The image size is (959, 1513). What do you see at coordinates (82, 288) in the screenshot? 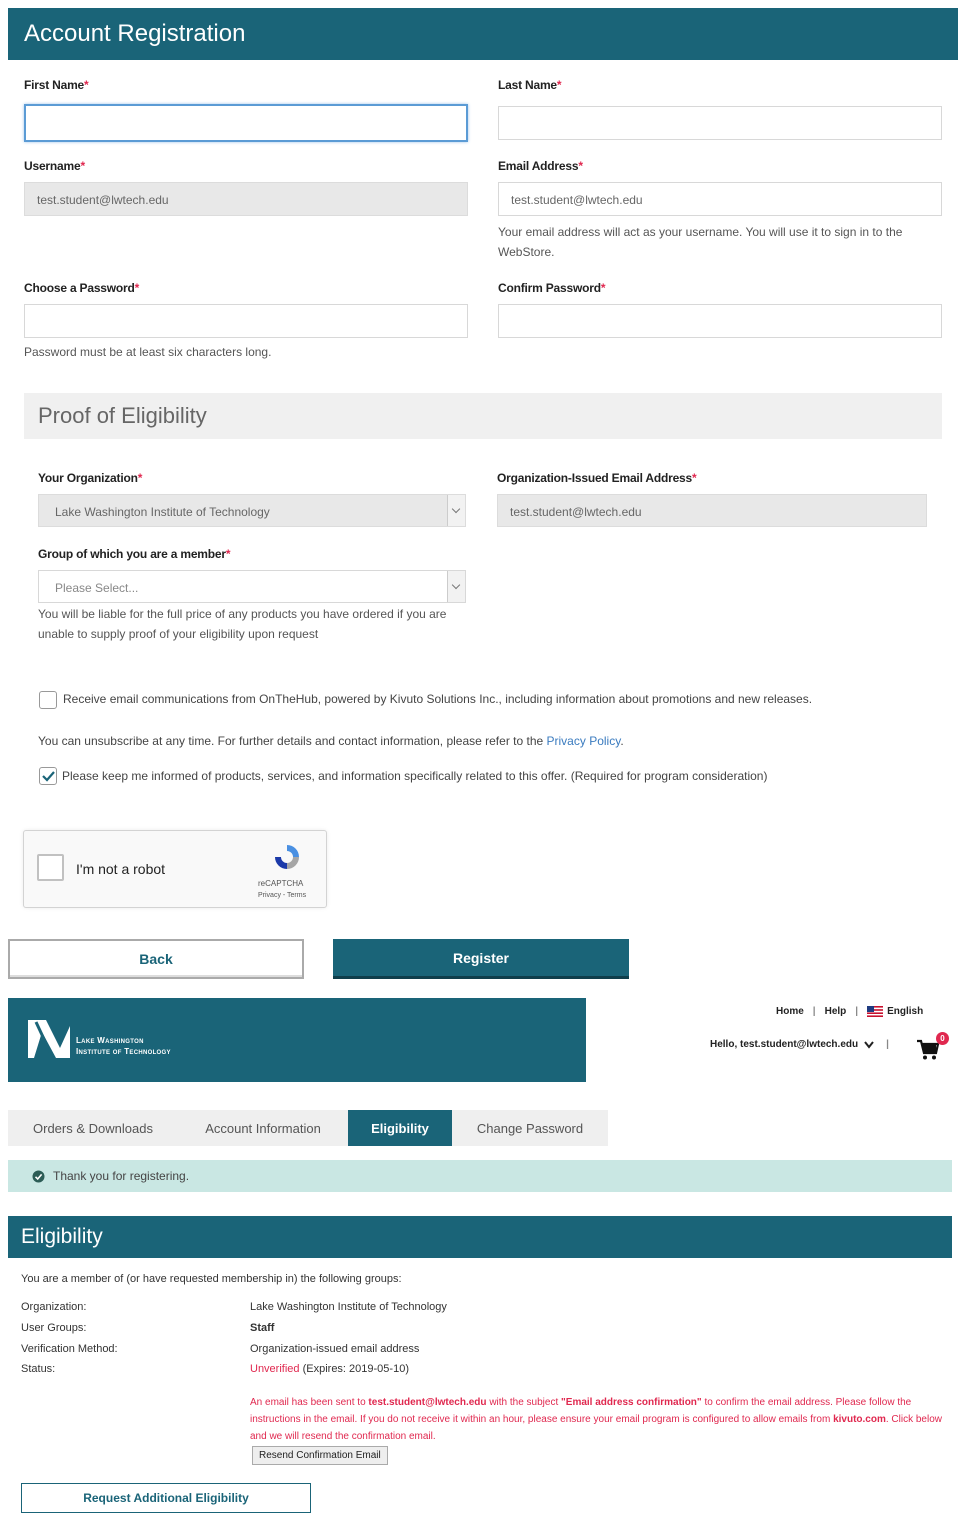
I see `password-label: Choose a Password*` at bounding box center [82, 288].